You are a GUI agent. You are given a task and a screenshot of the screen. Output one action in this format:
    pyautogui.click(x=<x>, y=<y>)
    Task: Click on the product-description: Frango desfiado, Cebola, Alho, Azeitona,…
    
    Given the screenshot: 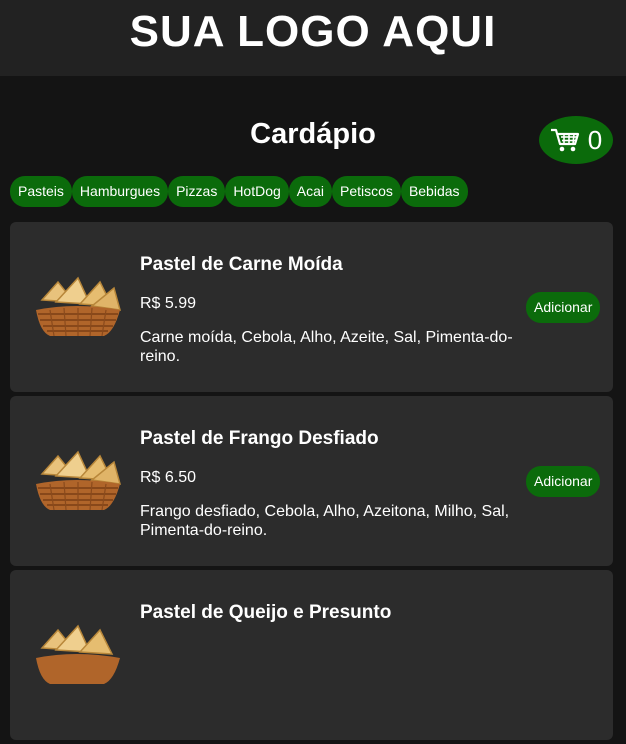 What is the action you would take?
    pyautogui.click(x=325, y=521)
    